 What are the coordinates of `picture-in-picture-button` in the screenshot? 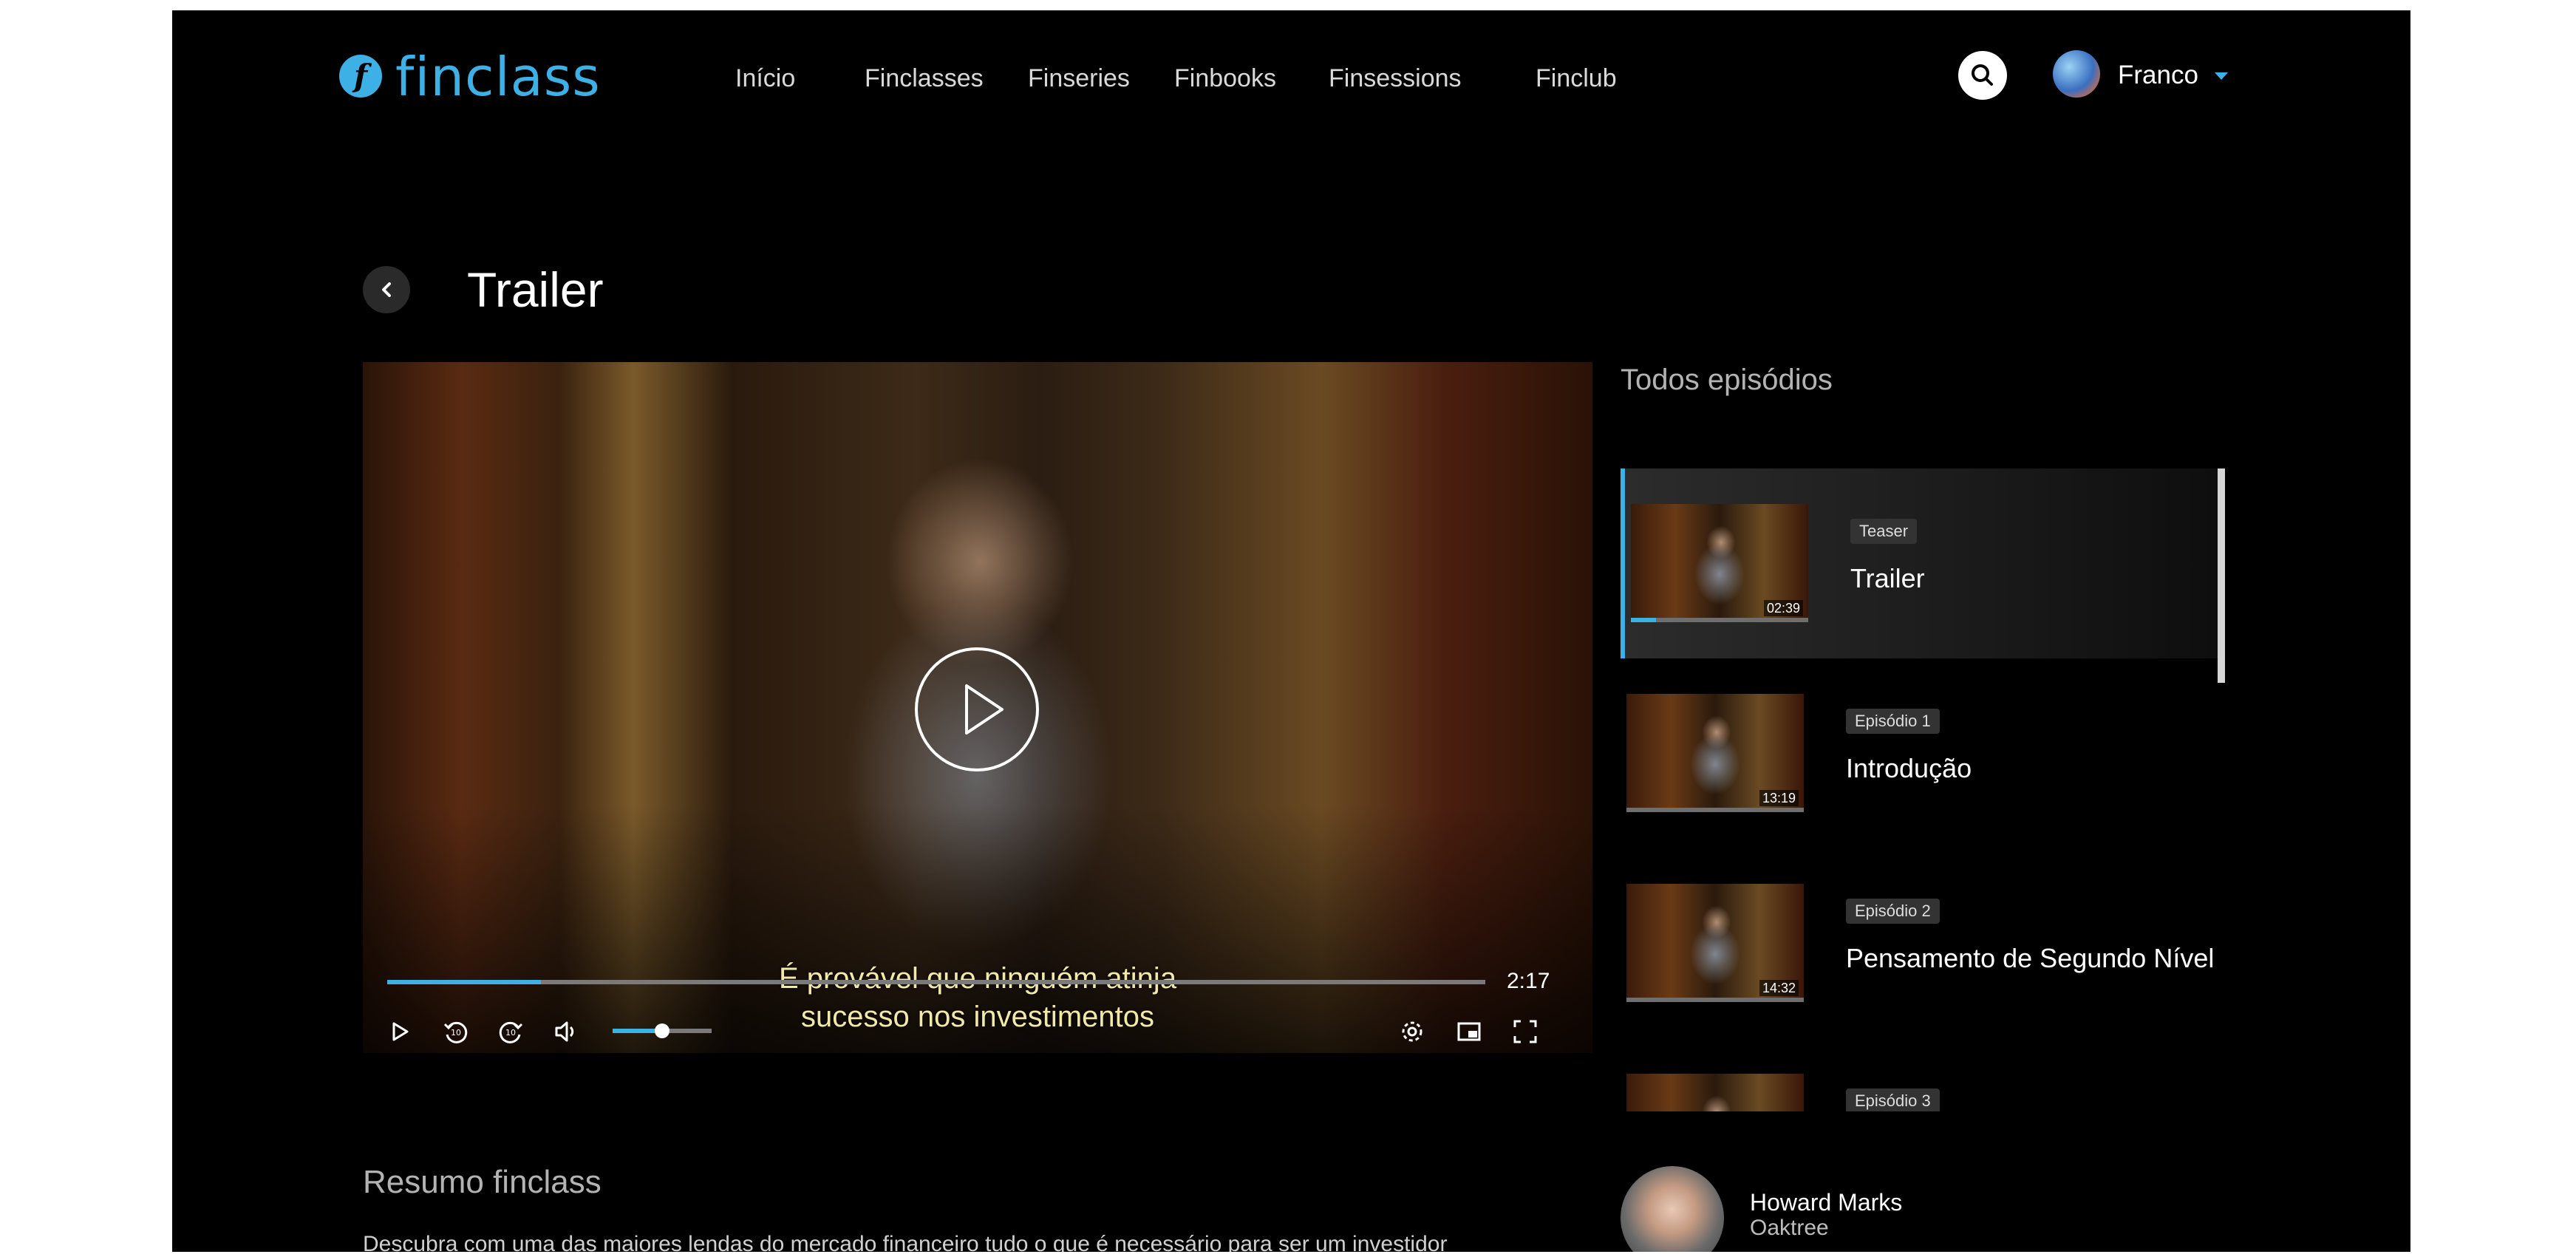 It's located at (1469, 1031).